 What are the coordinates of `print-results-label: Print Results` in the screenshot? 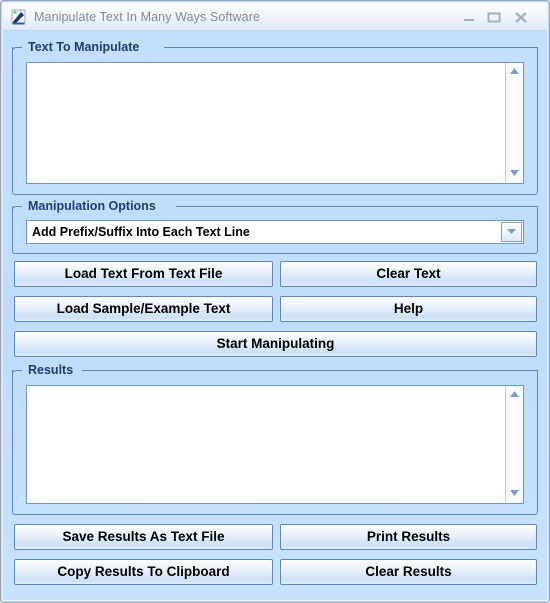 It's located at (408, 536).